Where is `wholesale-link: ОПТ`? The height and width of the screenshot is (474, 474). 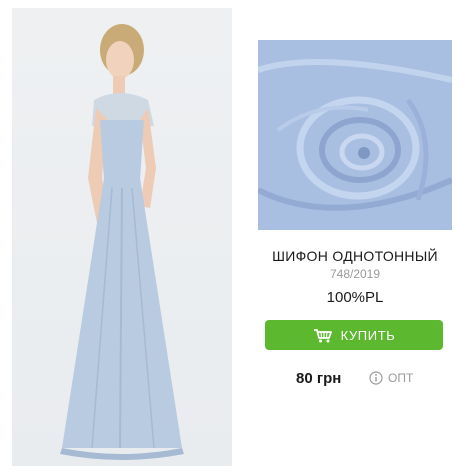 wholesale-link: ОПТ is located at coordinates (391, 378).